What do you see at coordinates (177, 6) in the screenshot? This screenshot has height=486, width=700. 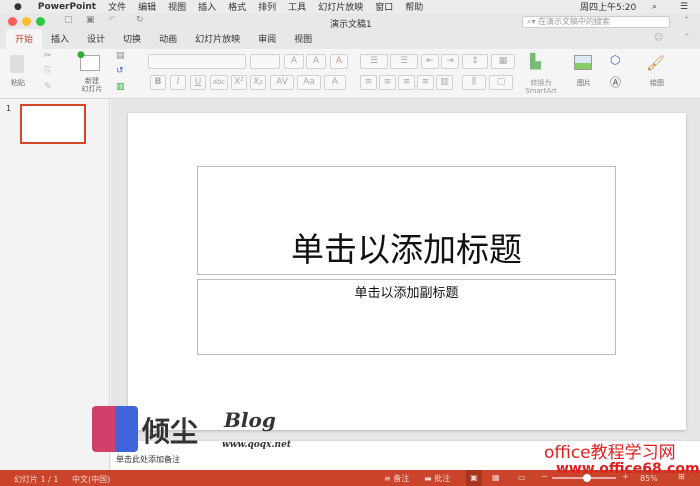 I see `menu-view: 视图` at bounding box center [177, 6].